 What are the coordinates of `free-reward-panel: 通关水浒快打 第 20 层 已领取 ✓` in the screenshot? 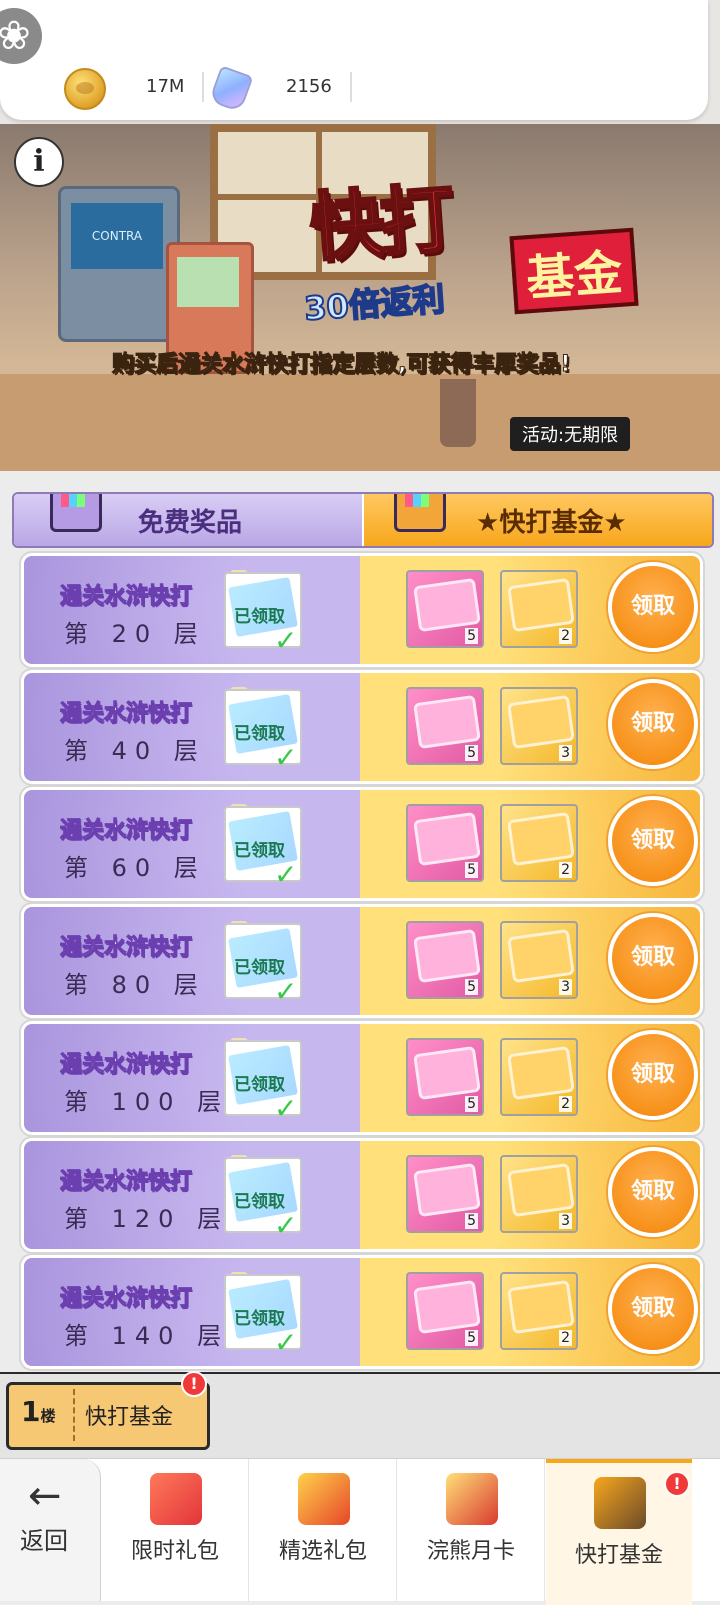 It's located at (192, 610).